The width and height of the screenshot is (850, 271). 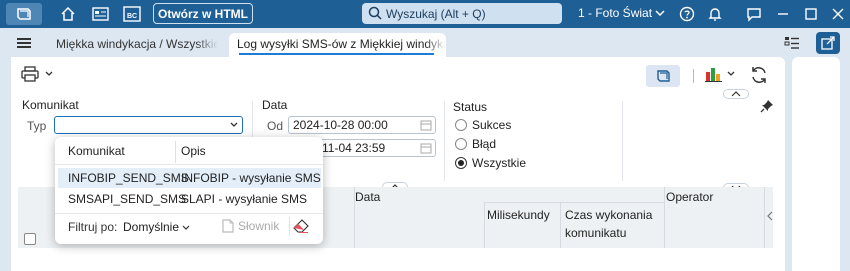 I want to click on dropdown-header: Komunikat Opis, so click(x=189, y=151).